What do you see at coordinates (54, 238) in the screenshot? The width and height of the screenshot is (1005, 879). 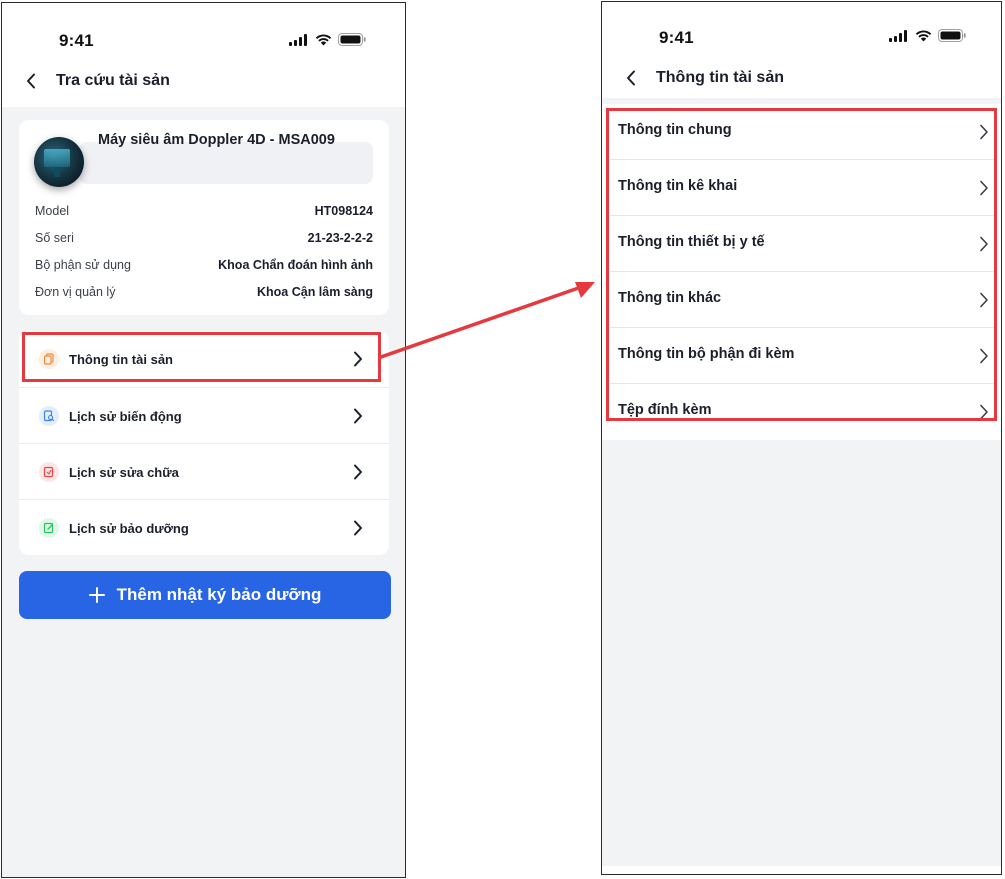 I see `field-label: Số seri` at bounding box center [54, 238].